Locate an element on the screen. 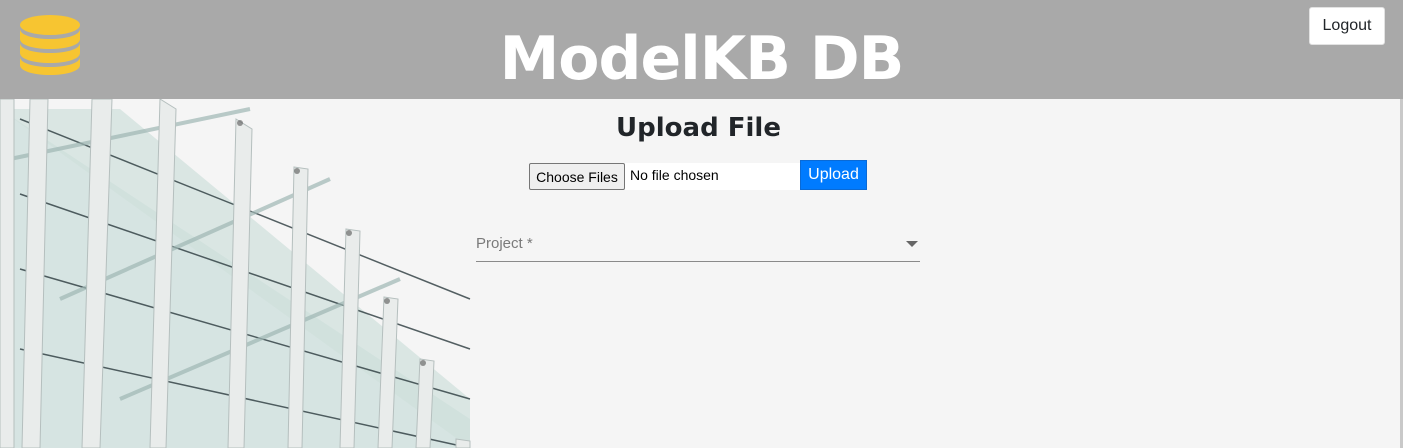  dropdown-arrow-icon is located at coordinates (912, 244).